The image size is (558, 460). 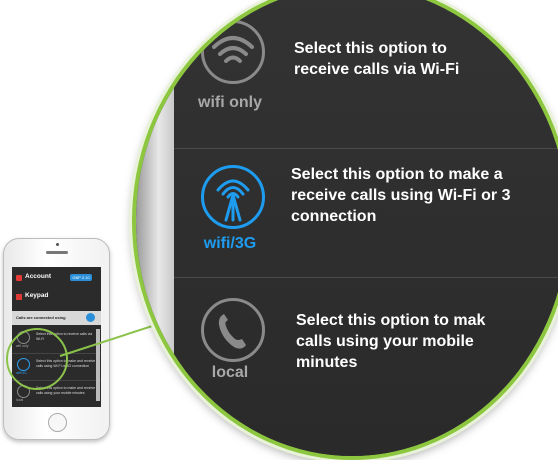 What do you see at coordinates (233, 197) in the screenshot?
I see `cell-tower-icon` at bounding box center [233, 197].